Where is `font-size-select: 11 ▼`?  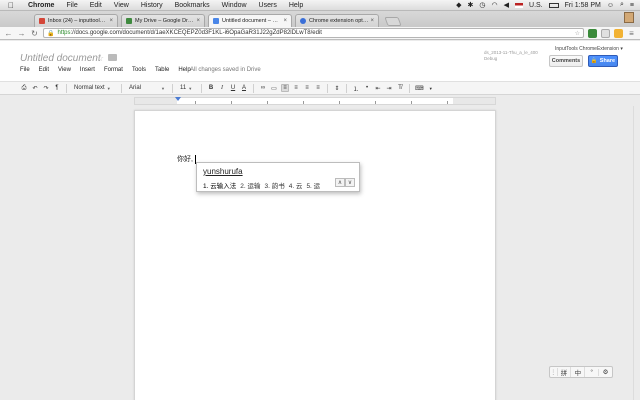 font-size-select: 11 ▼ is located at coordinates (187, 88).